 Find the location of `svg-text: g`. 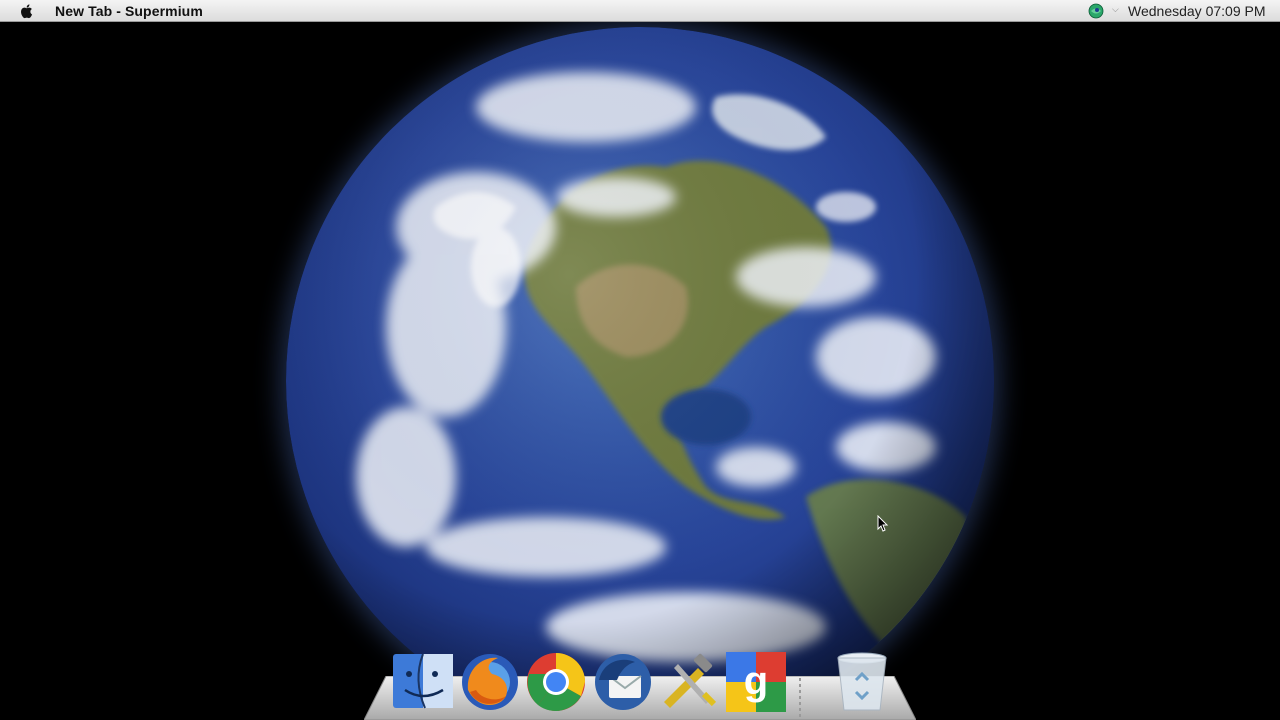

svg-text: g is located at coordinates (756, 681).